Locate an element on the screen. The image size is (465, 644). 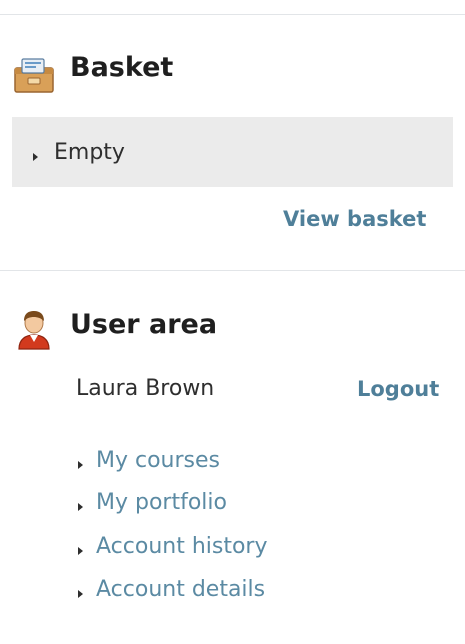
account-history-link: Account history is located at coordinates (182, 546).